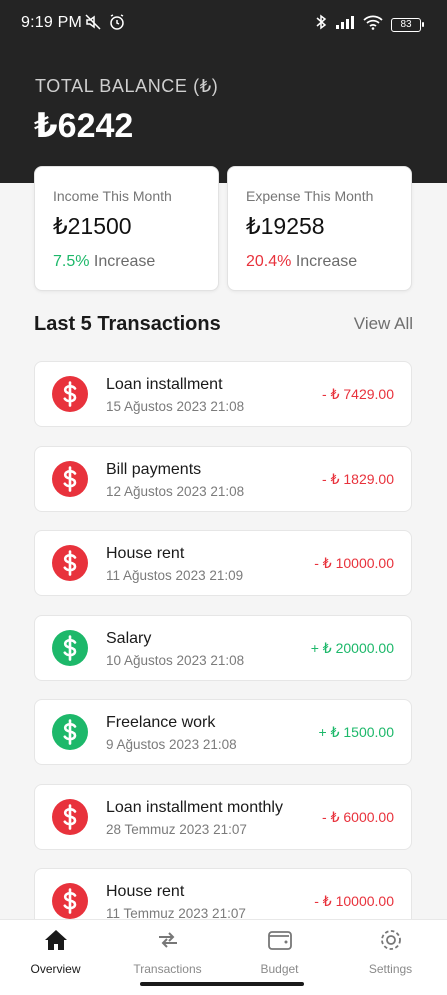 The height and width of the screenshot is (995, 447). I want to click on expense-title: Expense This Month, so click(310, 196).